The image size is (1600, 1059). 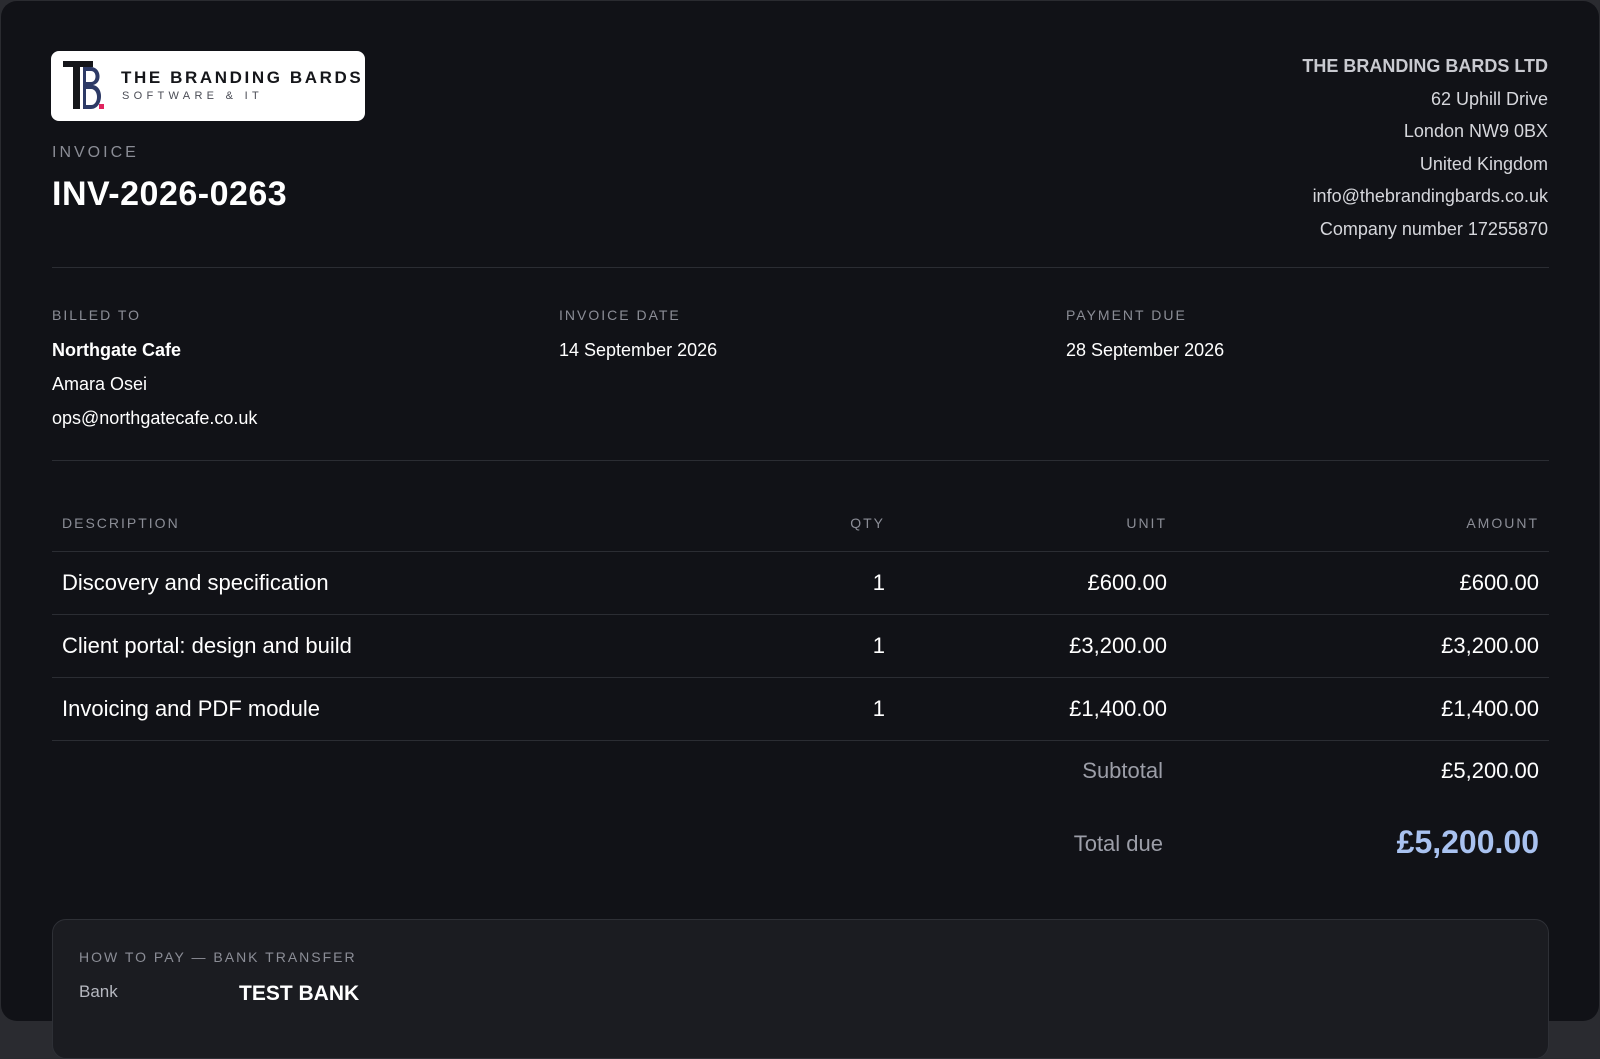 I want to click on client-name: Northgate Cafe, so click(x=117, y=350).